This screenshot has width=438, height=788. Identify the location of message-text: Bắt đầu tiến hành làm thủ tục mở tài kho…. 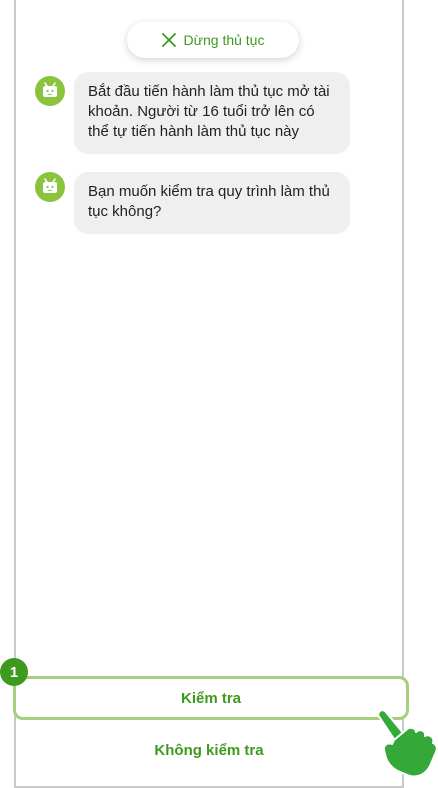
(209, 111).